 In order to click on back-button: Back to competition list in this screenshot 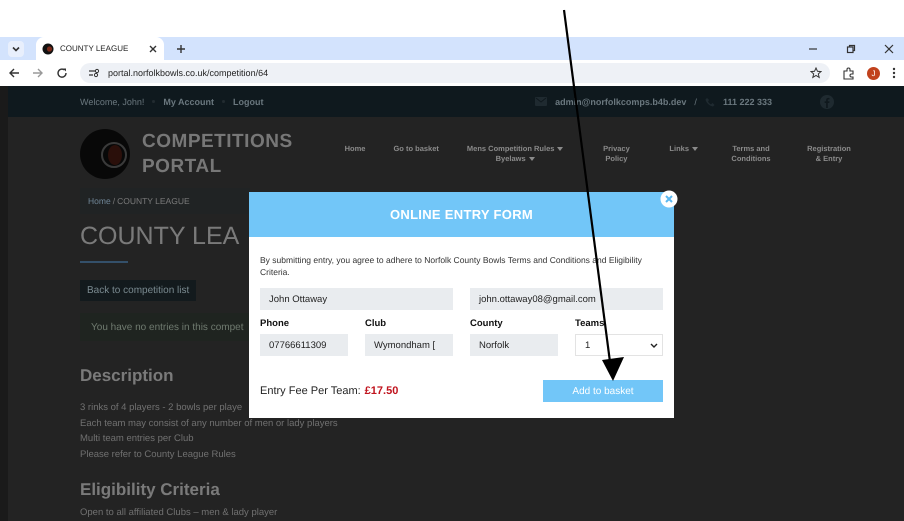, I will do `click(138, 290)`.